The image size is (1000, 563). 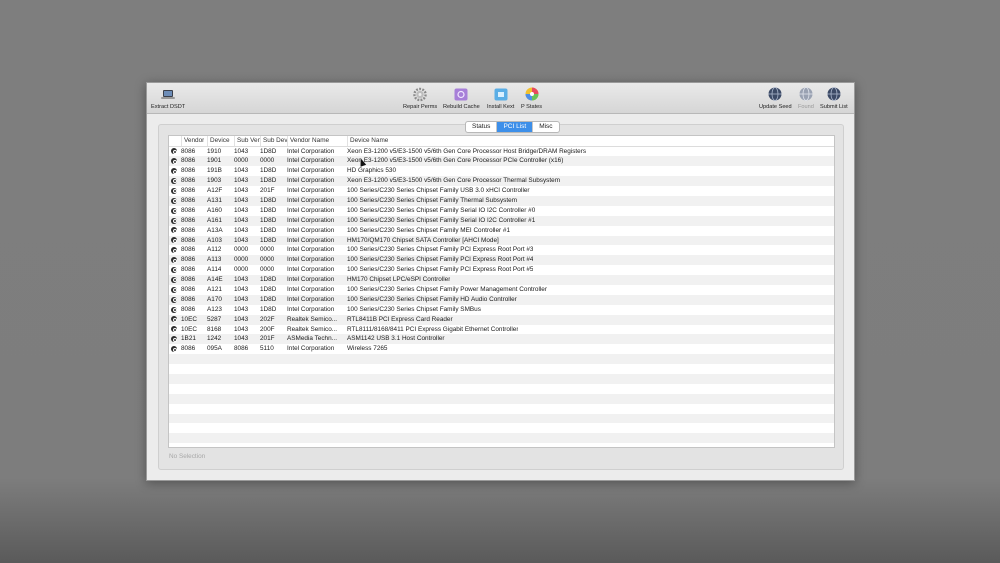 What do you see at coordinates (545, 127) in the screenshot?
I see `tab-misc: Misc` at bounding box center [545, 127].